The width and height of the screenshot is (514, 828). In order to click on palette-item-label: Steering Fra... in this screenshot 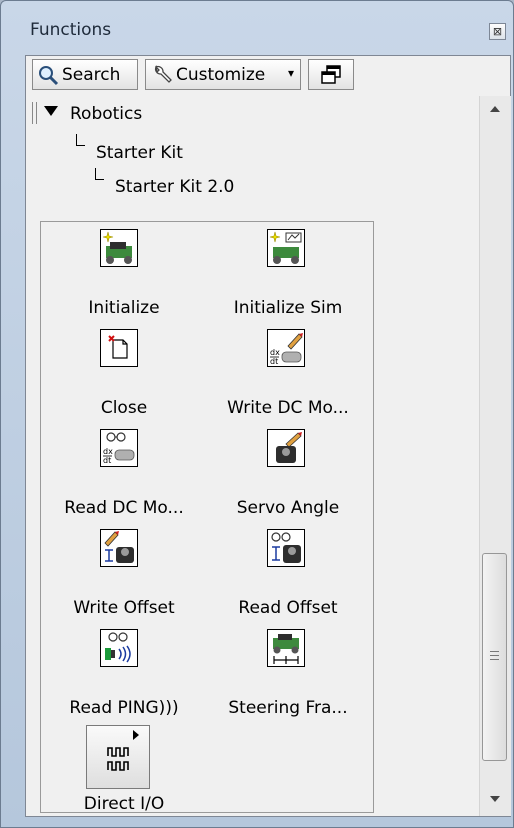, I will do `click(288, 708)`.